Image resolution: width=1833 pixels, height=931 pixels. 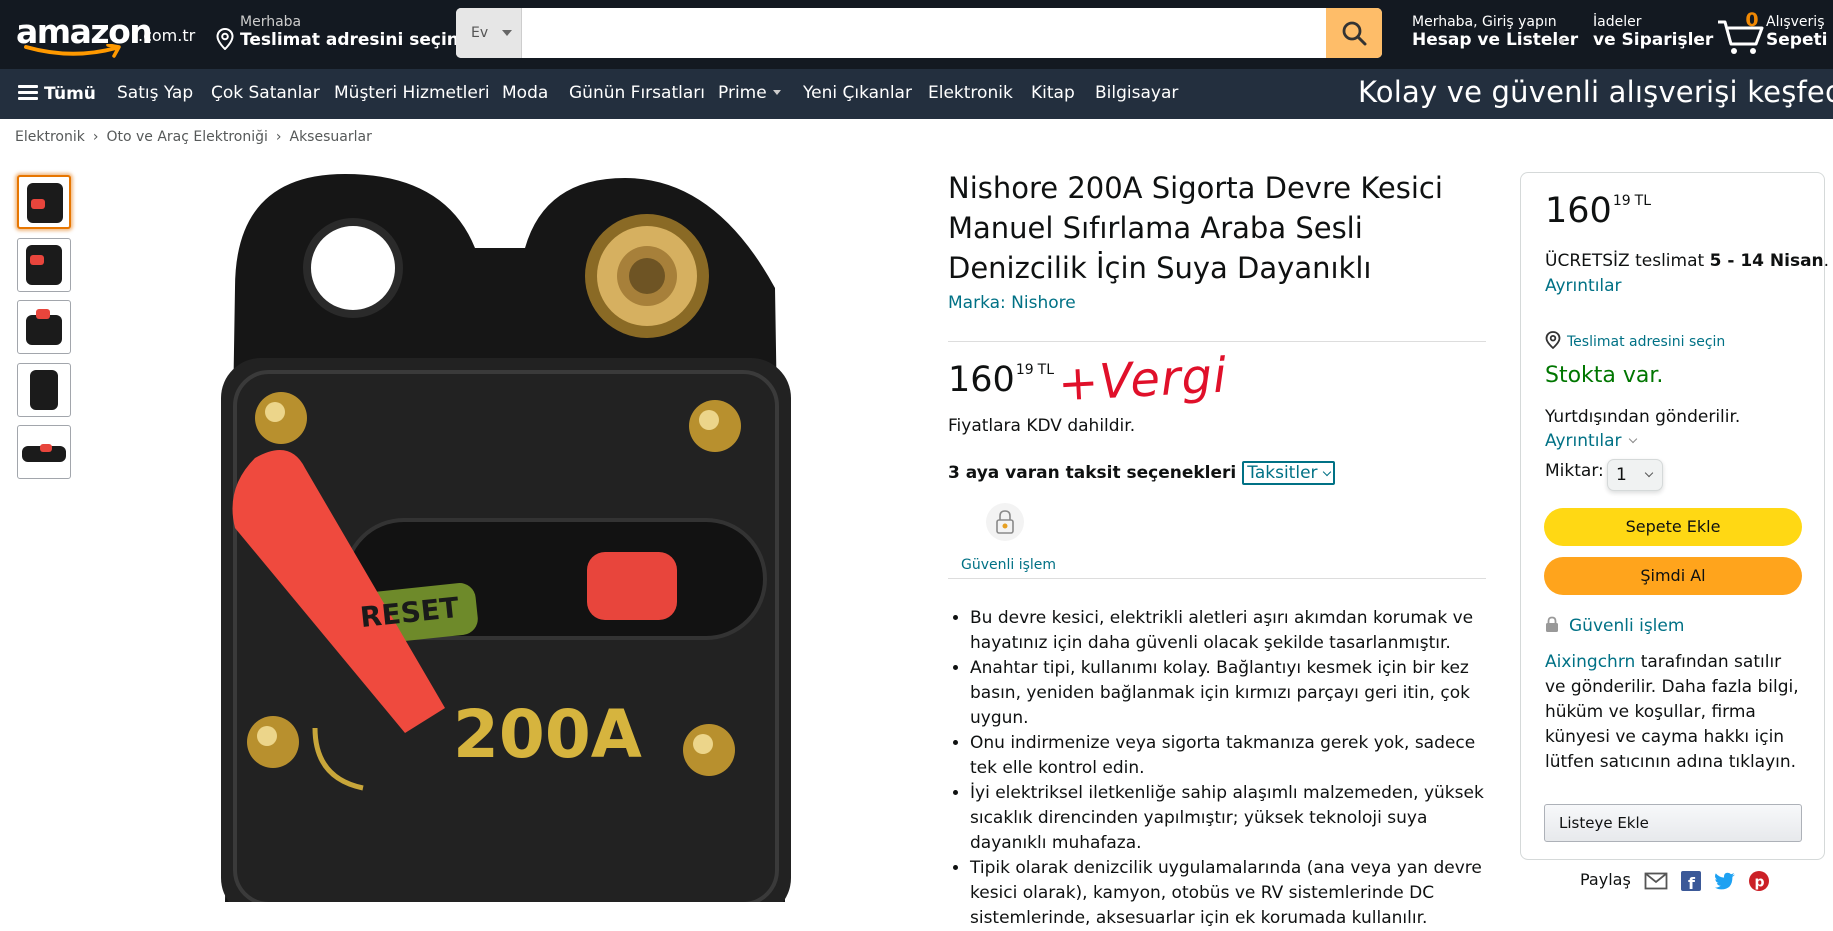 I want to click on buybox-secure-transaction: Güvenli işlem, so click(x=1614, y=625).